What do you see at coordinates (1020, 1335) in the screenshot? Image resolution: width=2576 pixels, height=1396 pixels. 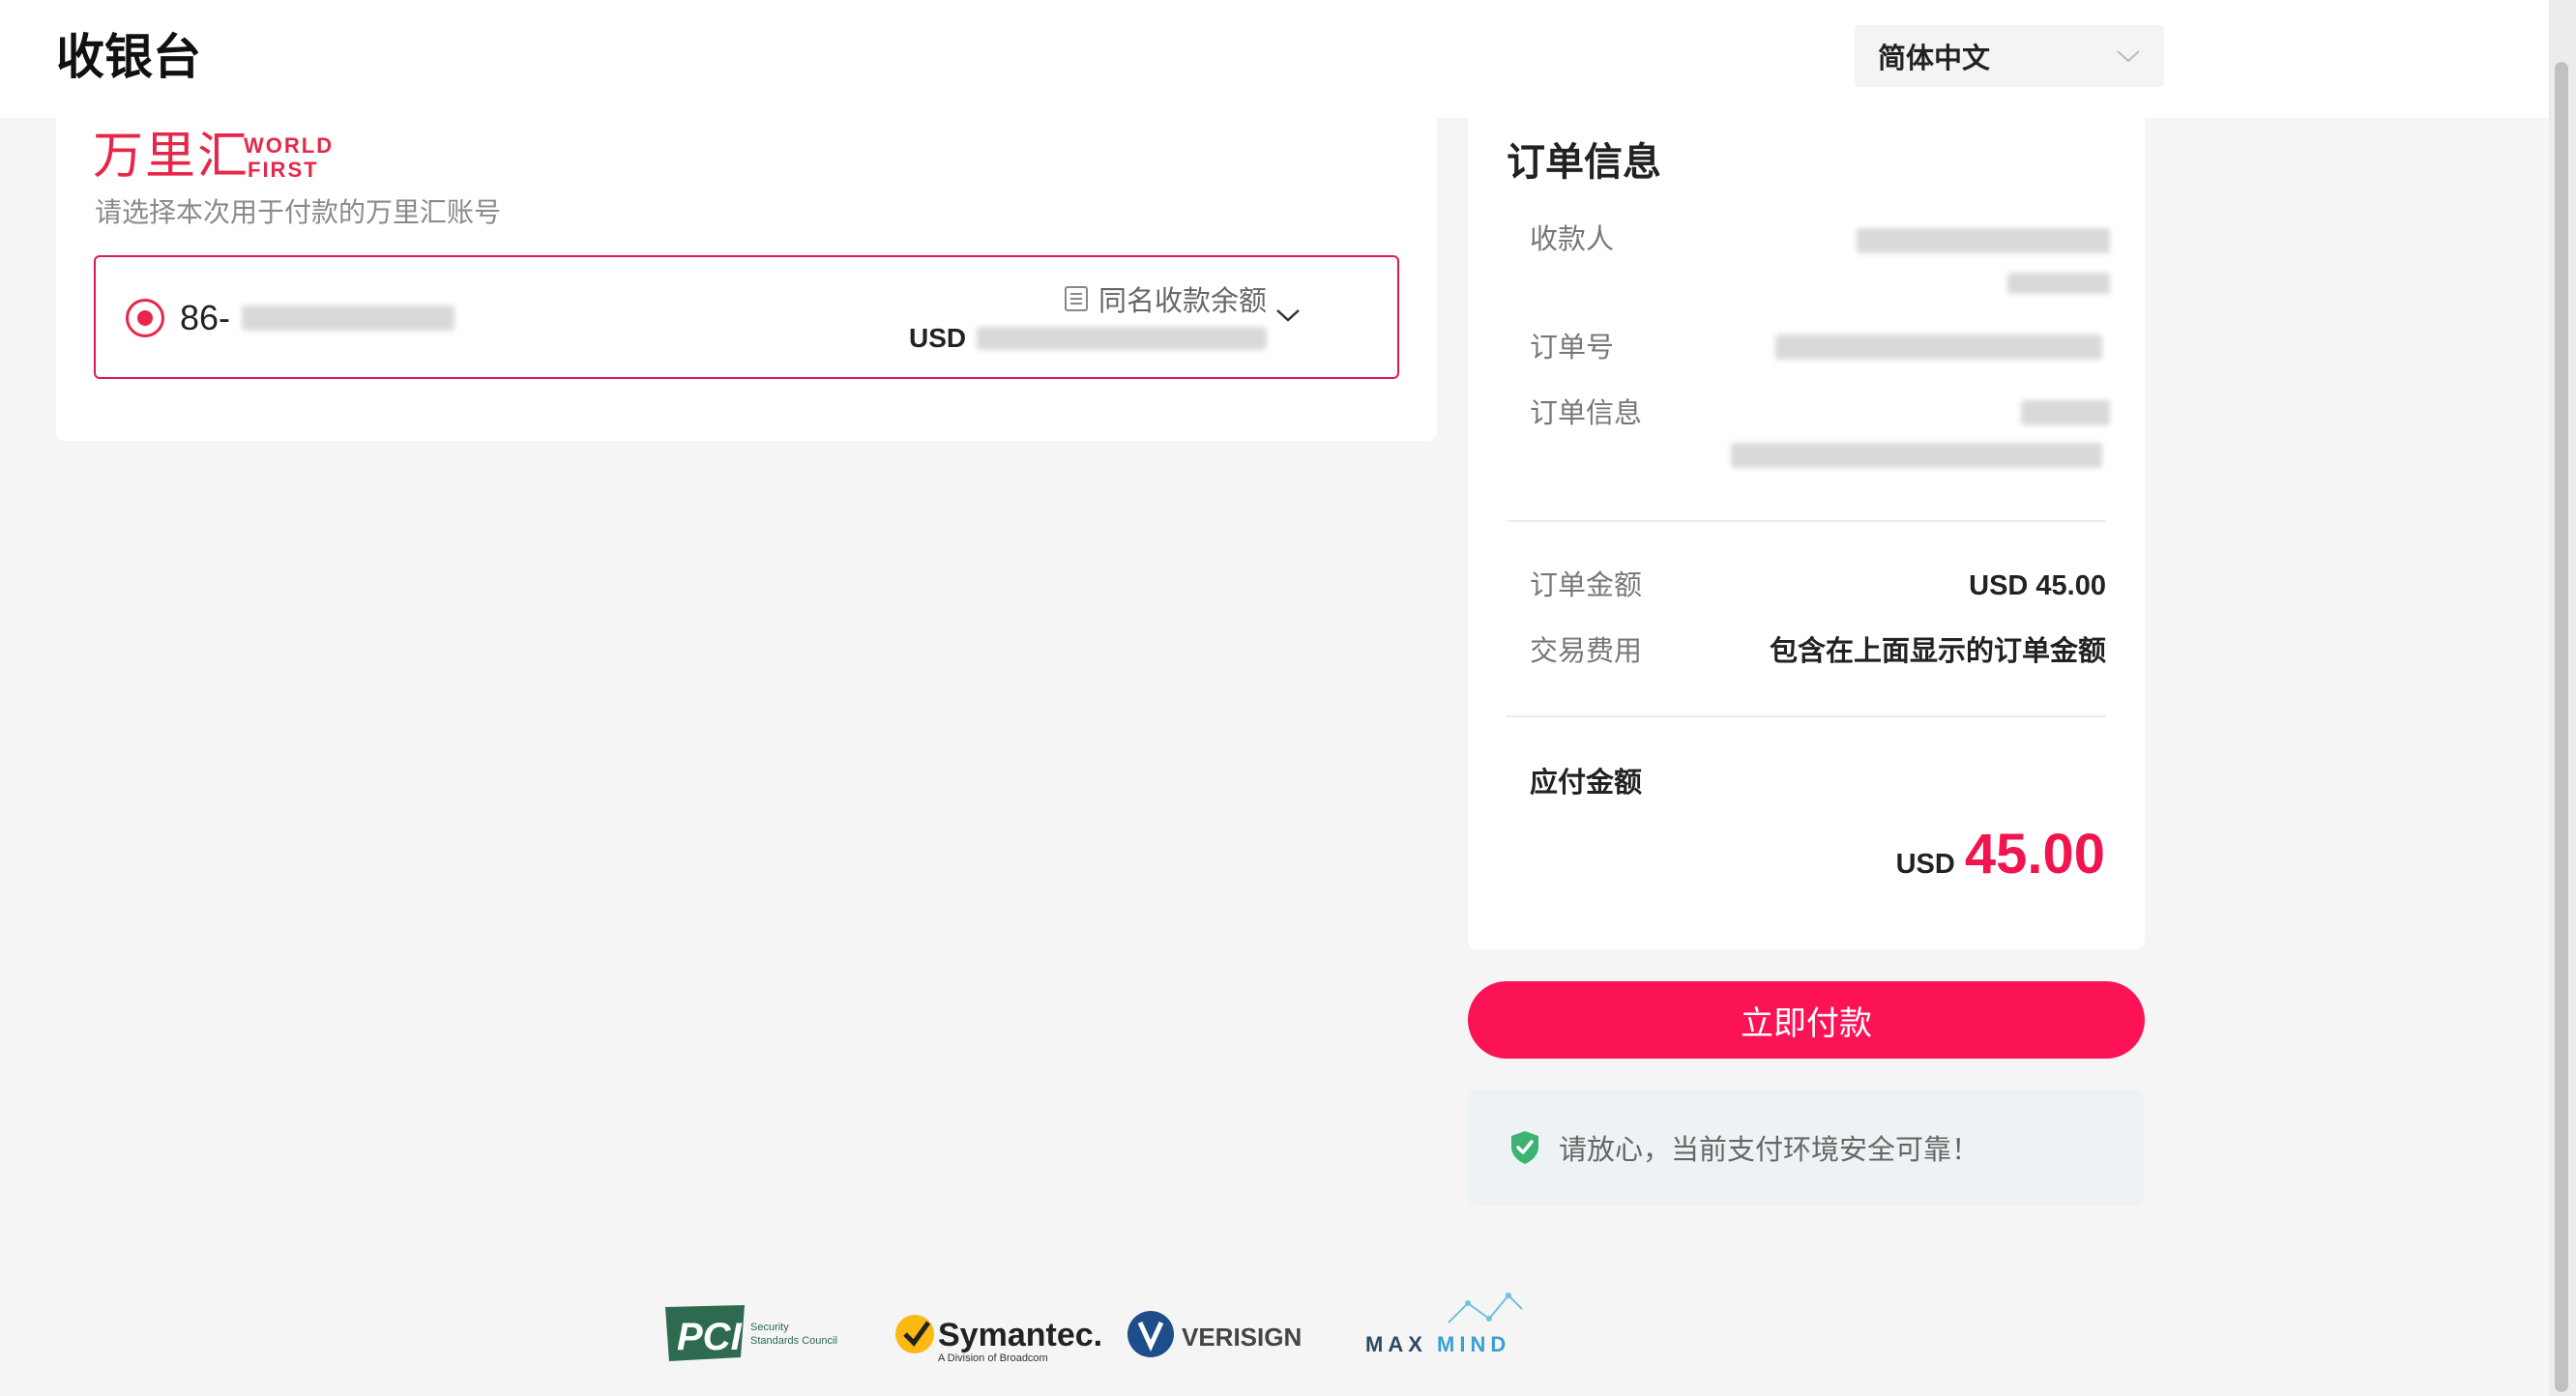 I see `symantec-logo-text: Symantec.` at bounding box center [1020, 1335].